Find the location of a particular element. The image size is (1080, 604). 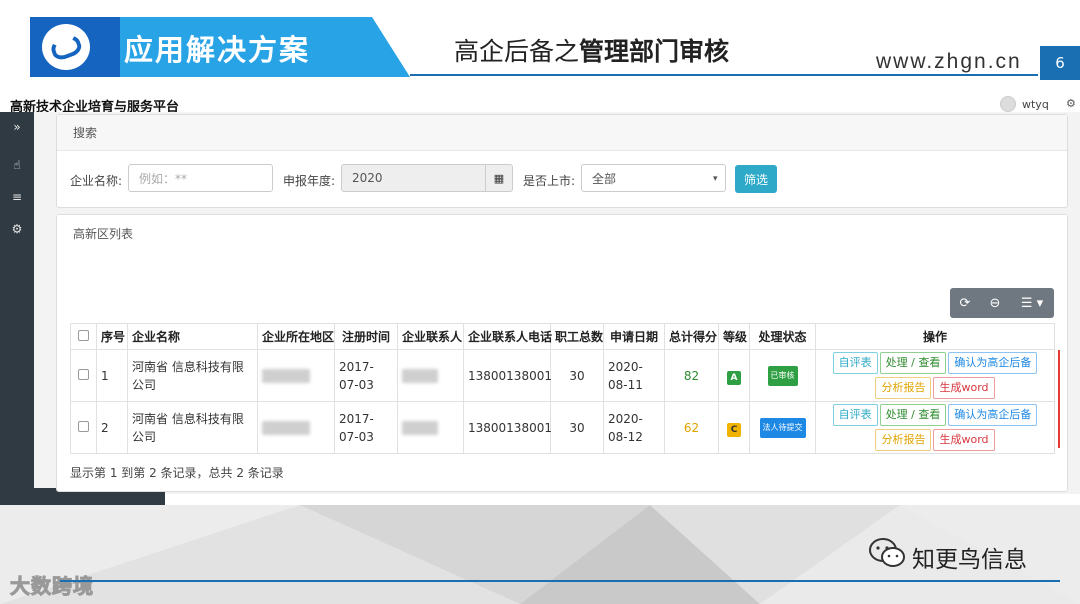

select-all-checkbox is located at coordinates (83, 336).